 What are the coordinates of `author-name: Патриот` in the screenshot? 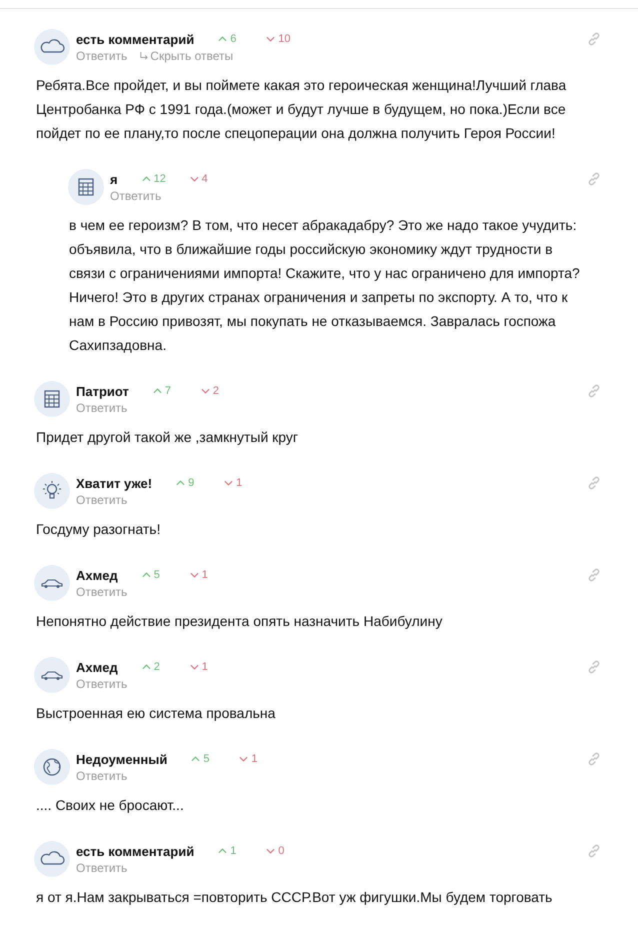 It's located at (102, 391).